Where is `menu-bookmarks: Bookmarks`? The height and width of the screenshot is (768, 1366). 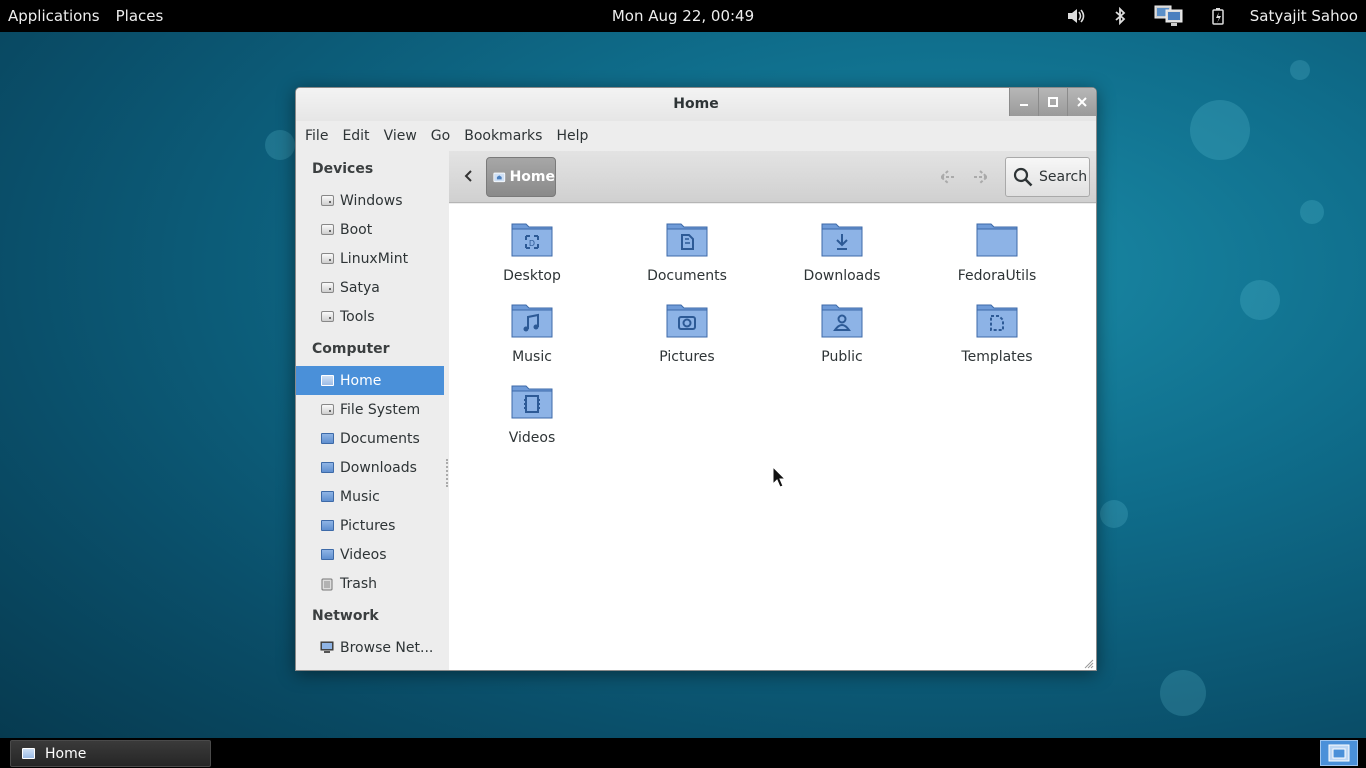 menu-bookmarks: Bookmarks is located at coordinates (503, 136).